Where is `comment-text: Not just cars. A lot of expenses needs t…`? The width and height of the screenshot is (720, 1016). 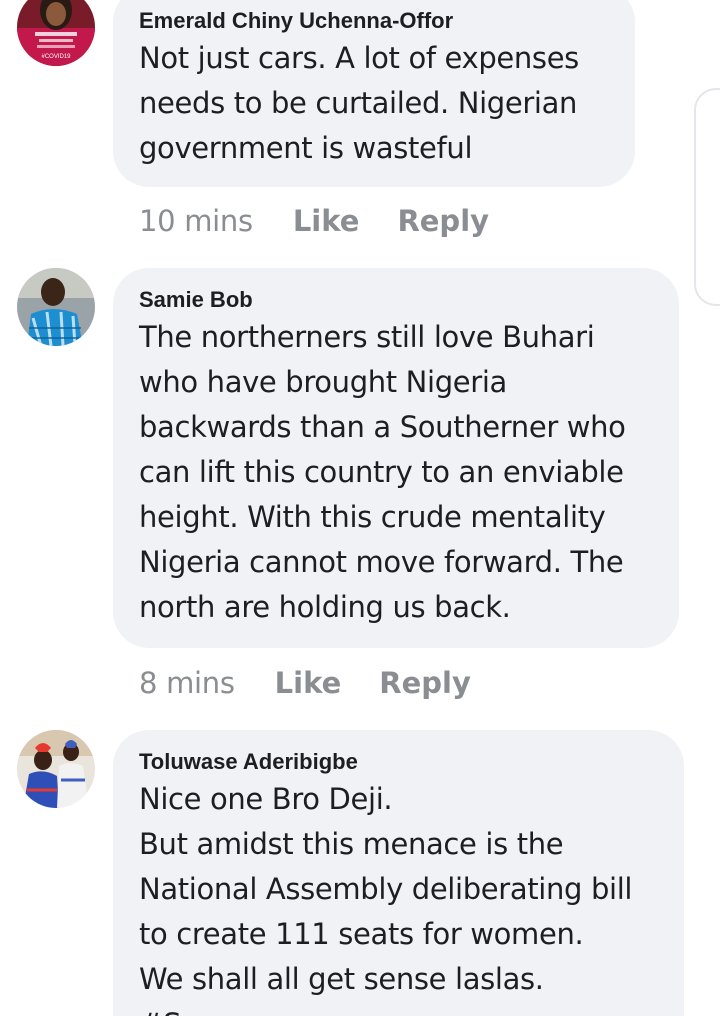
comment-text: Not just cars. A lot of expenses needs t… is located at coordinates (359, 103).